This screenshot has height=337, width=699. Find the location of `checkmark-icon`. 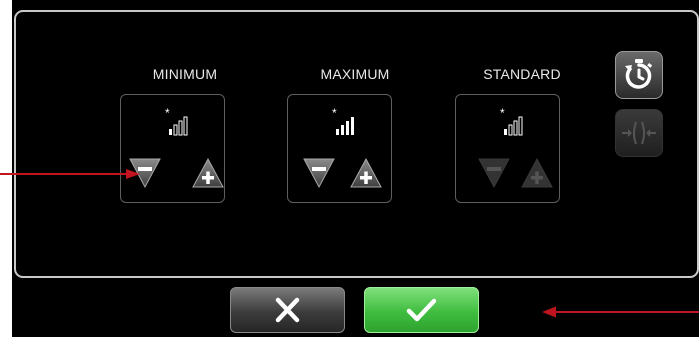

checkmark-icon is located at coordinates (421, 310).